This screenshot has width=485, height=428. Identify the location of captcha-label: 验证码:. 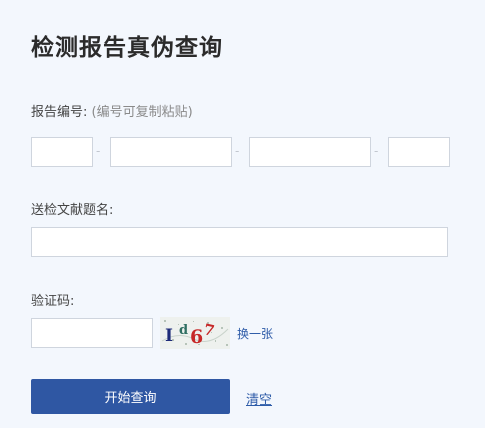
(53, 301).